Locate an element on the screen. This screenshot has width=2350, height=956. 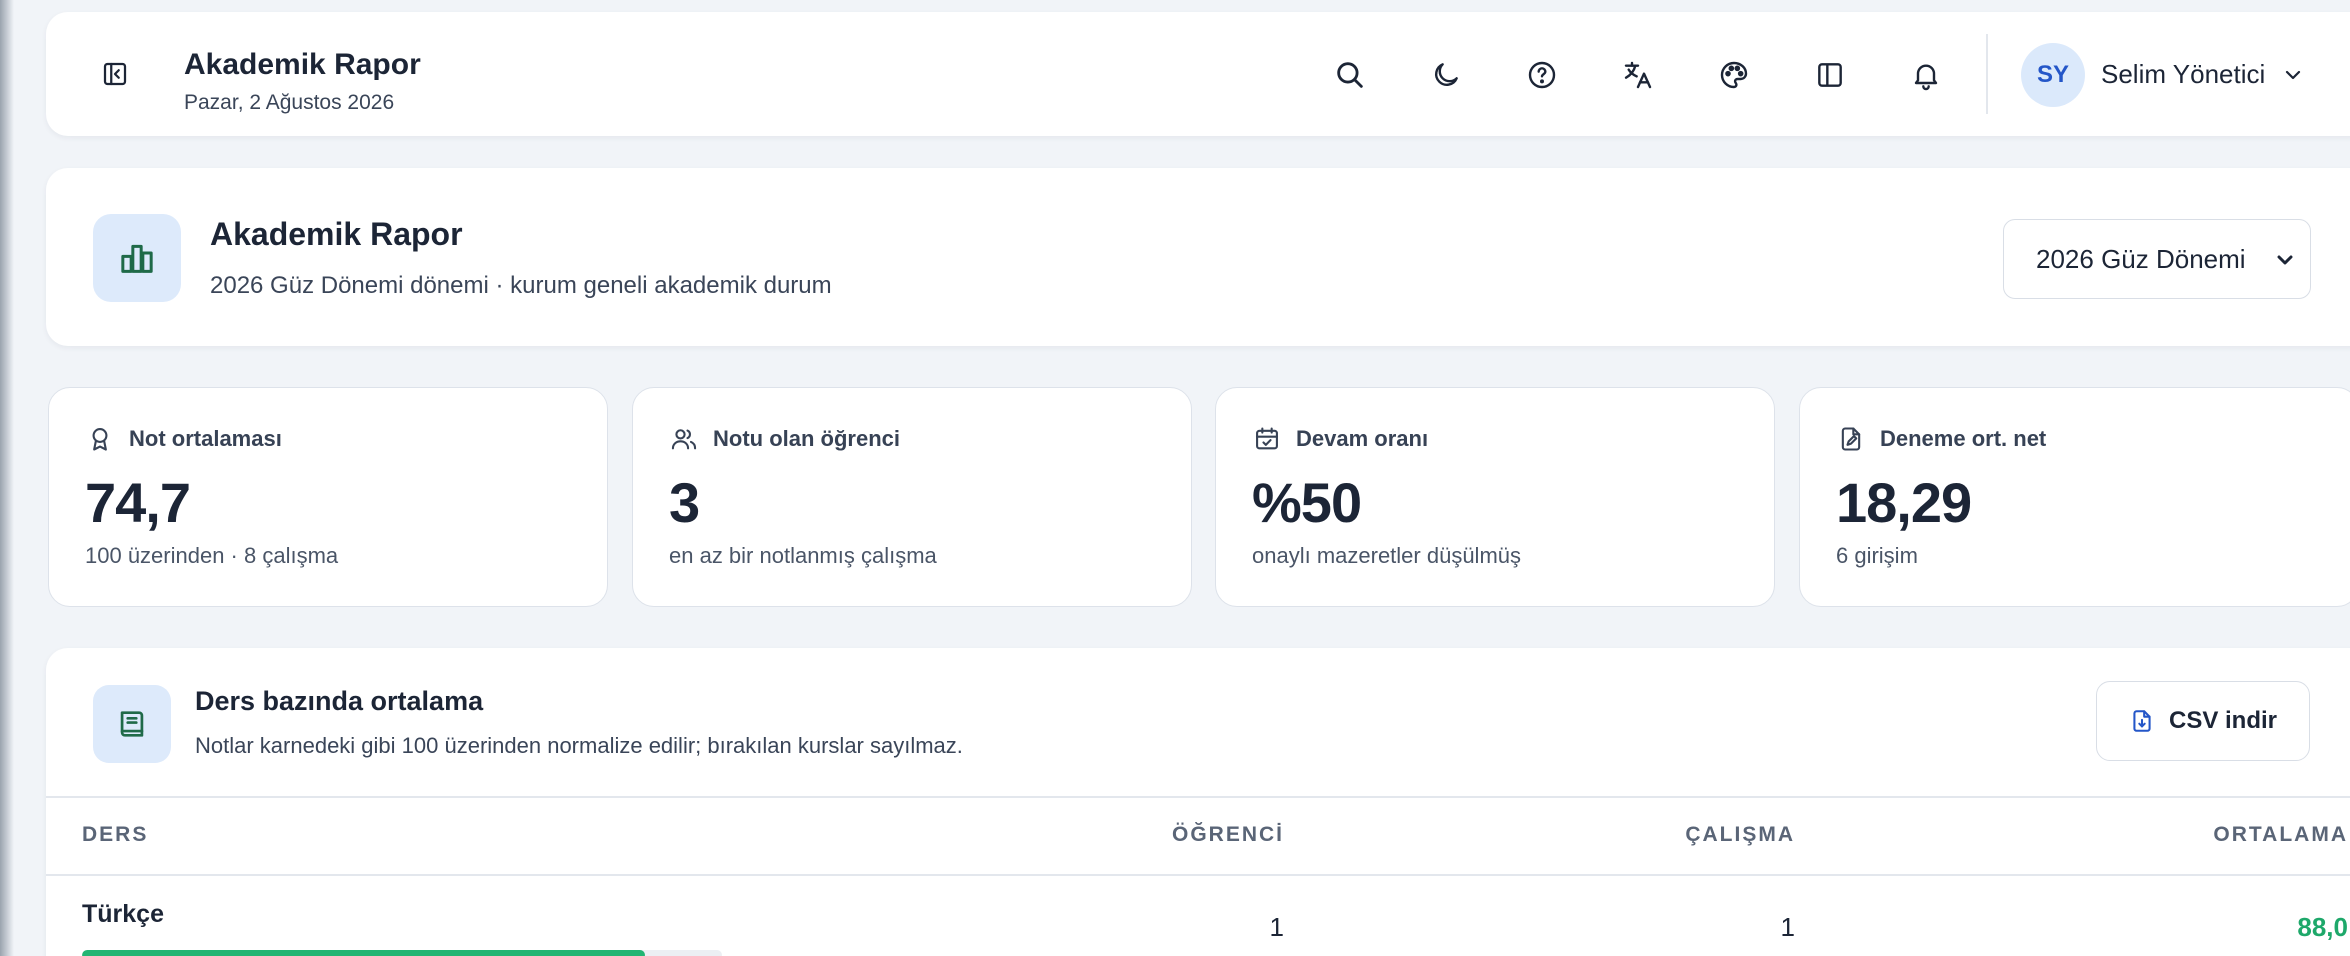
file-edit-icon is located at coordinates (1851, 439).